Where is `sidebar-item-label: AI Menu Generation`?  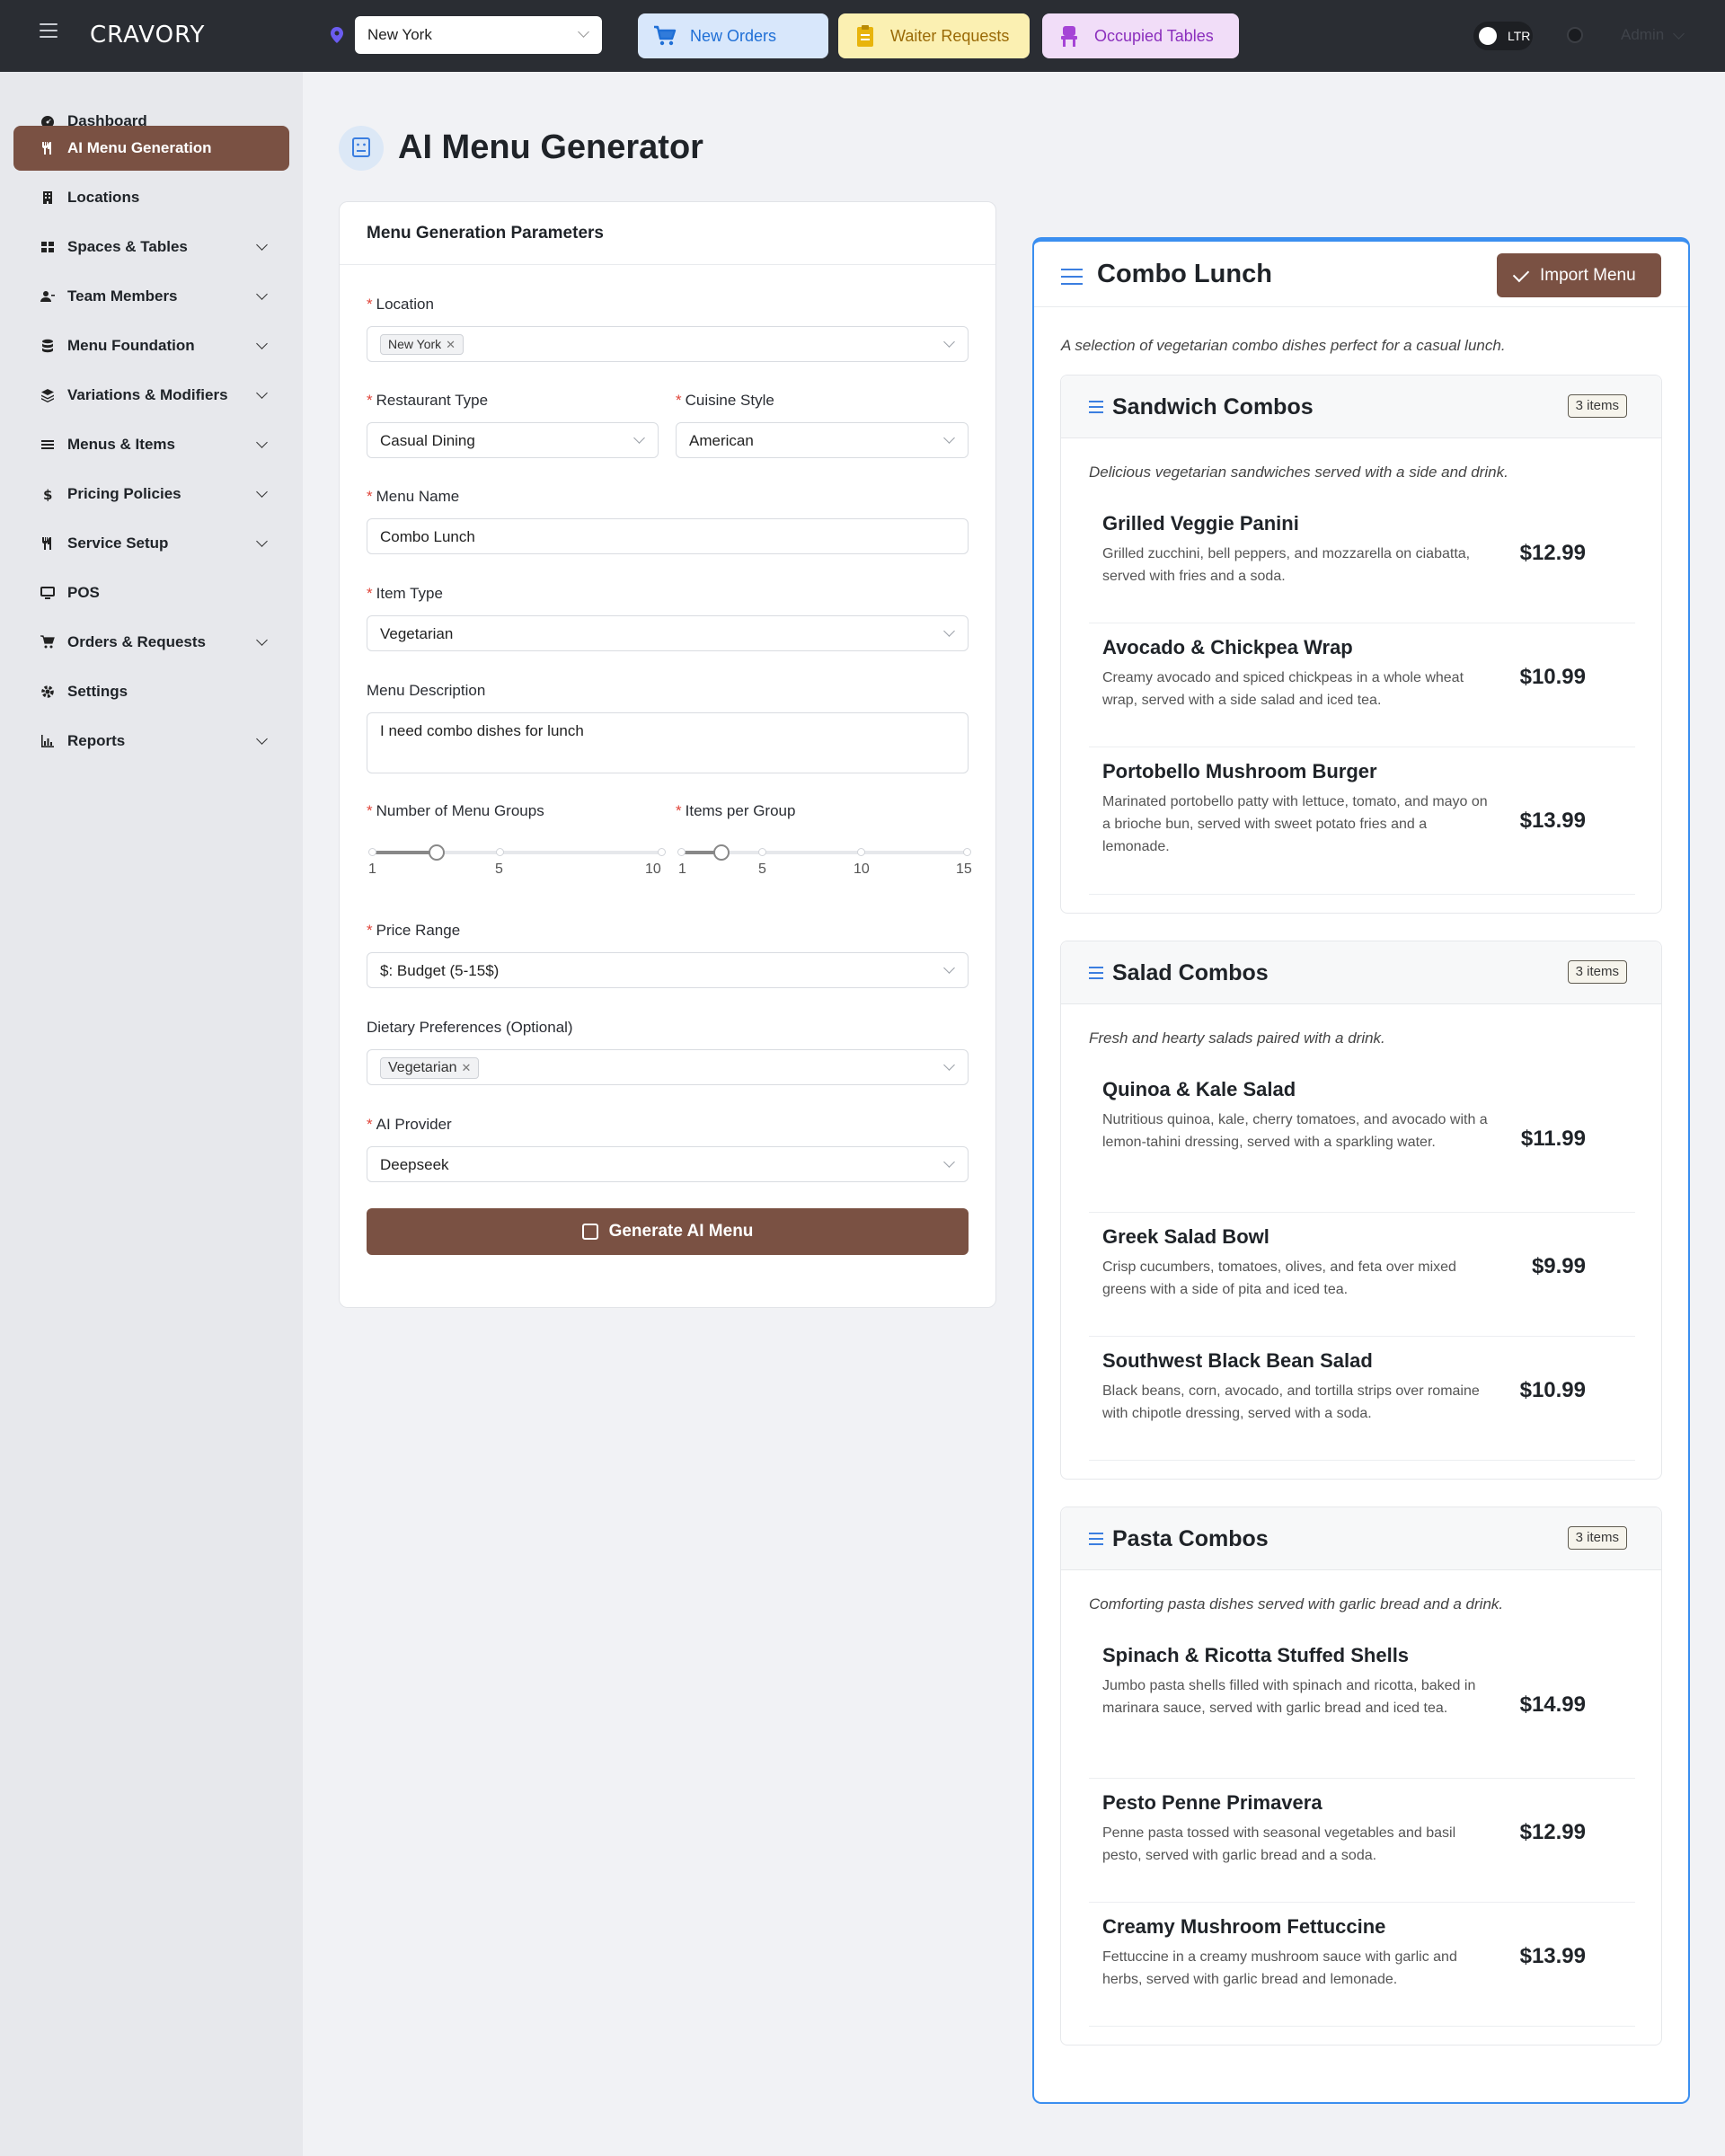
sidebar-item-label: AI Menu Generation is located at coordinates (139, 147).